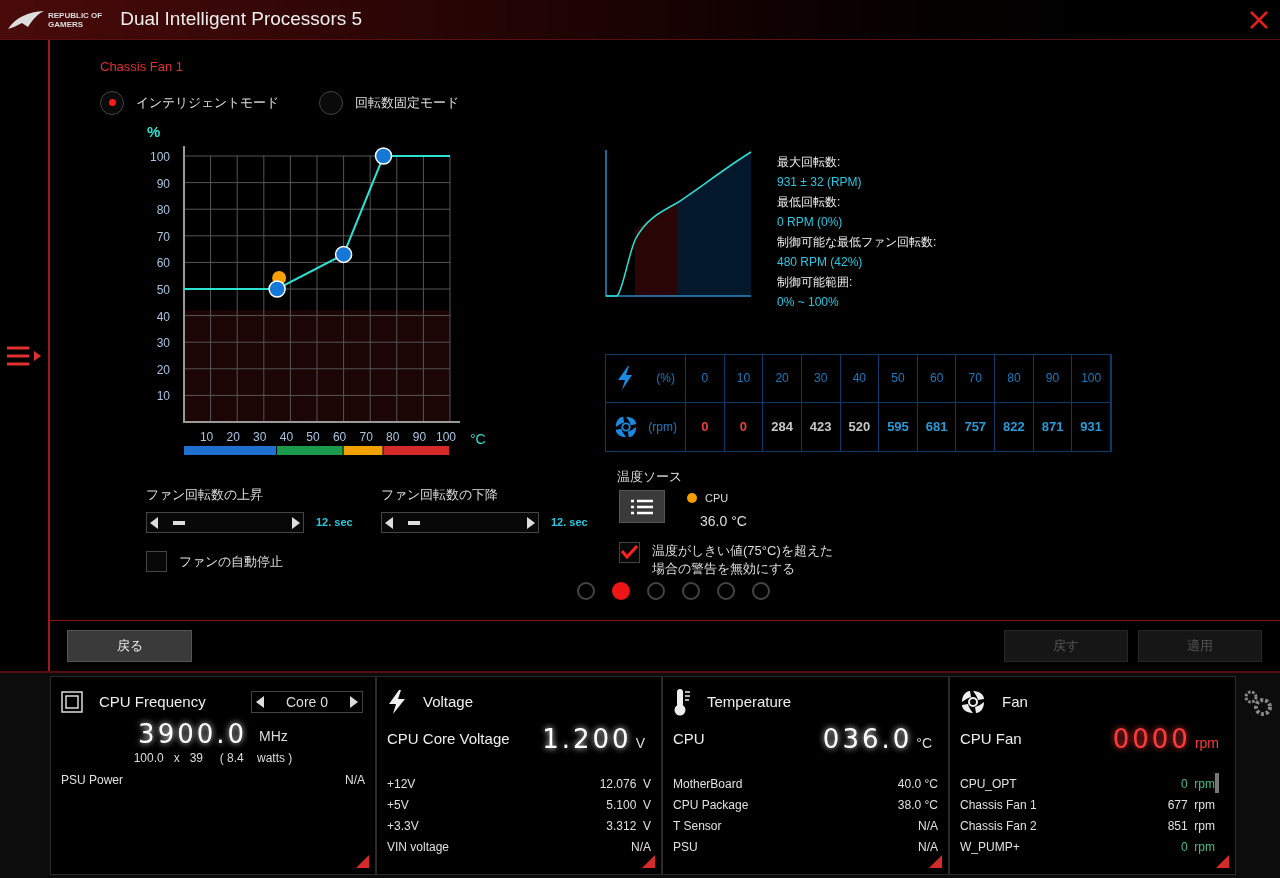 The width and height of the screenshot is (1280, 878). What do you see at coordinates (809, 162) in the screenshot?
I see `info-label: 最大回転数:` at bounding box center [809, 162].